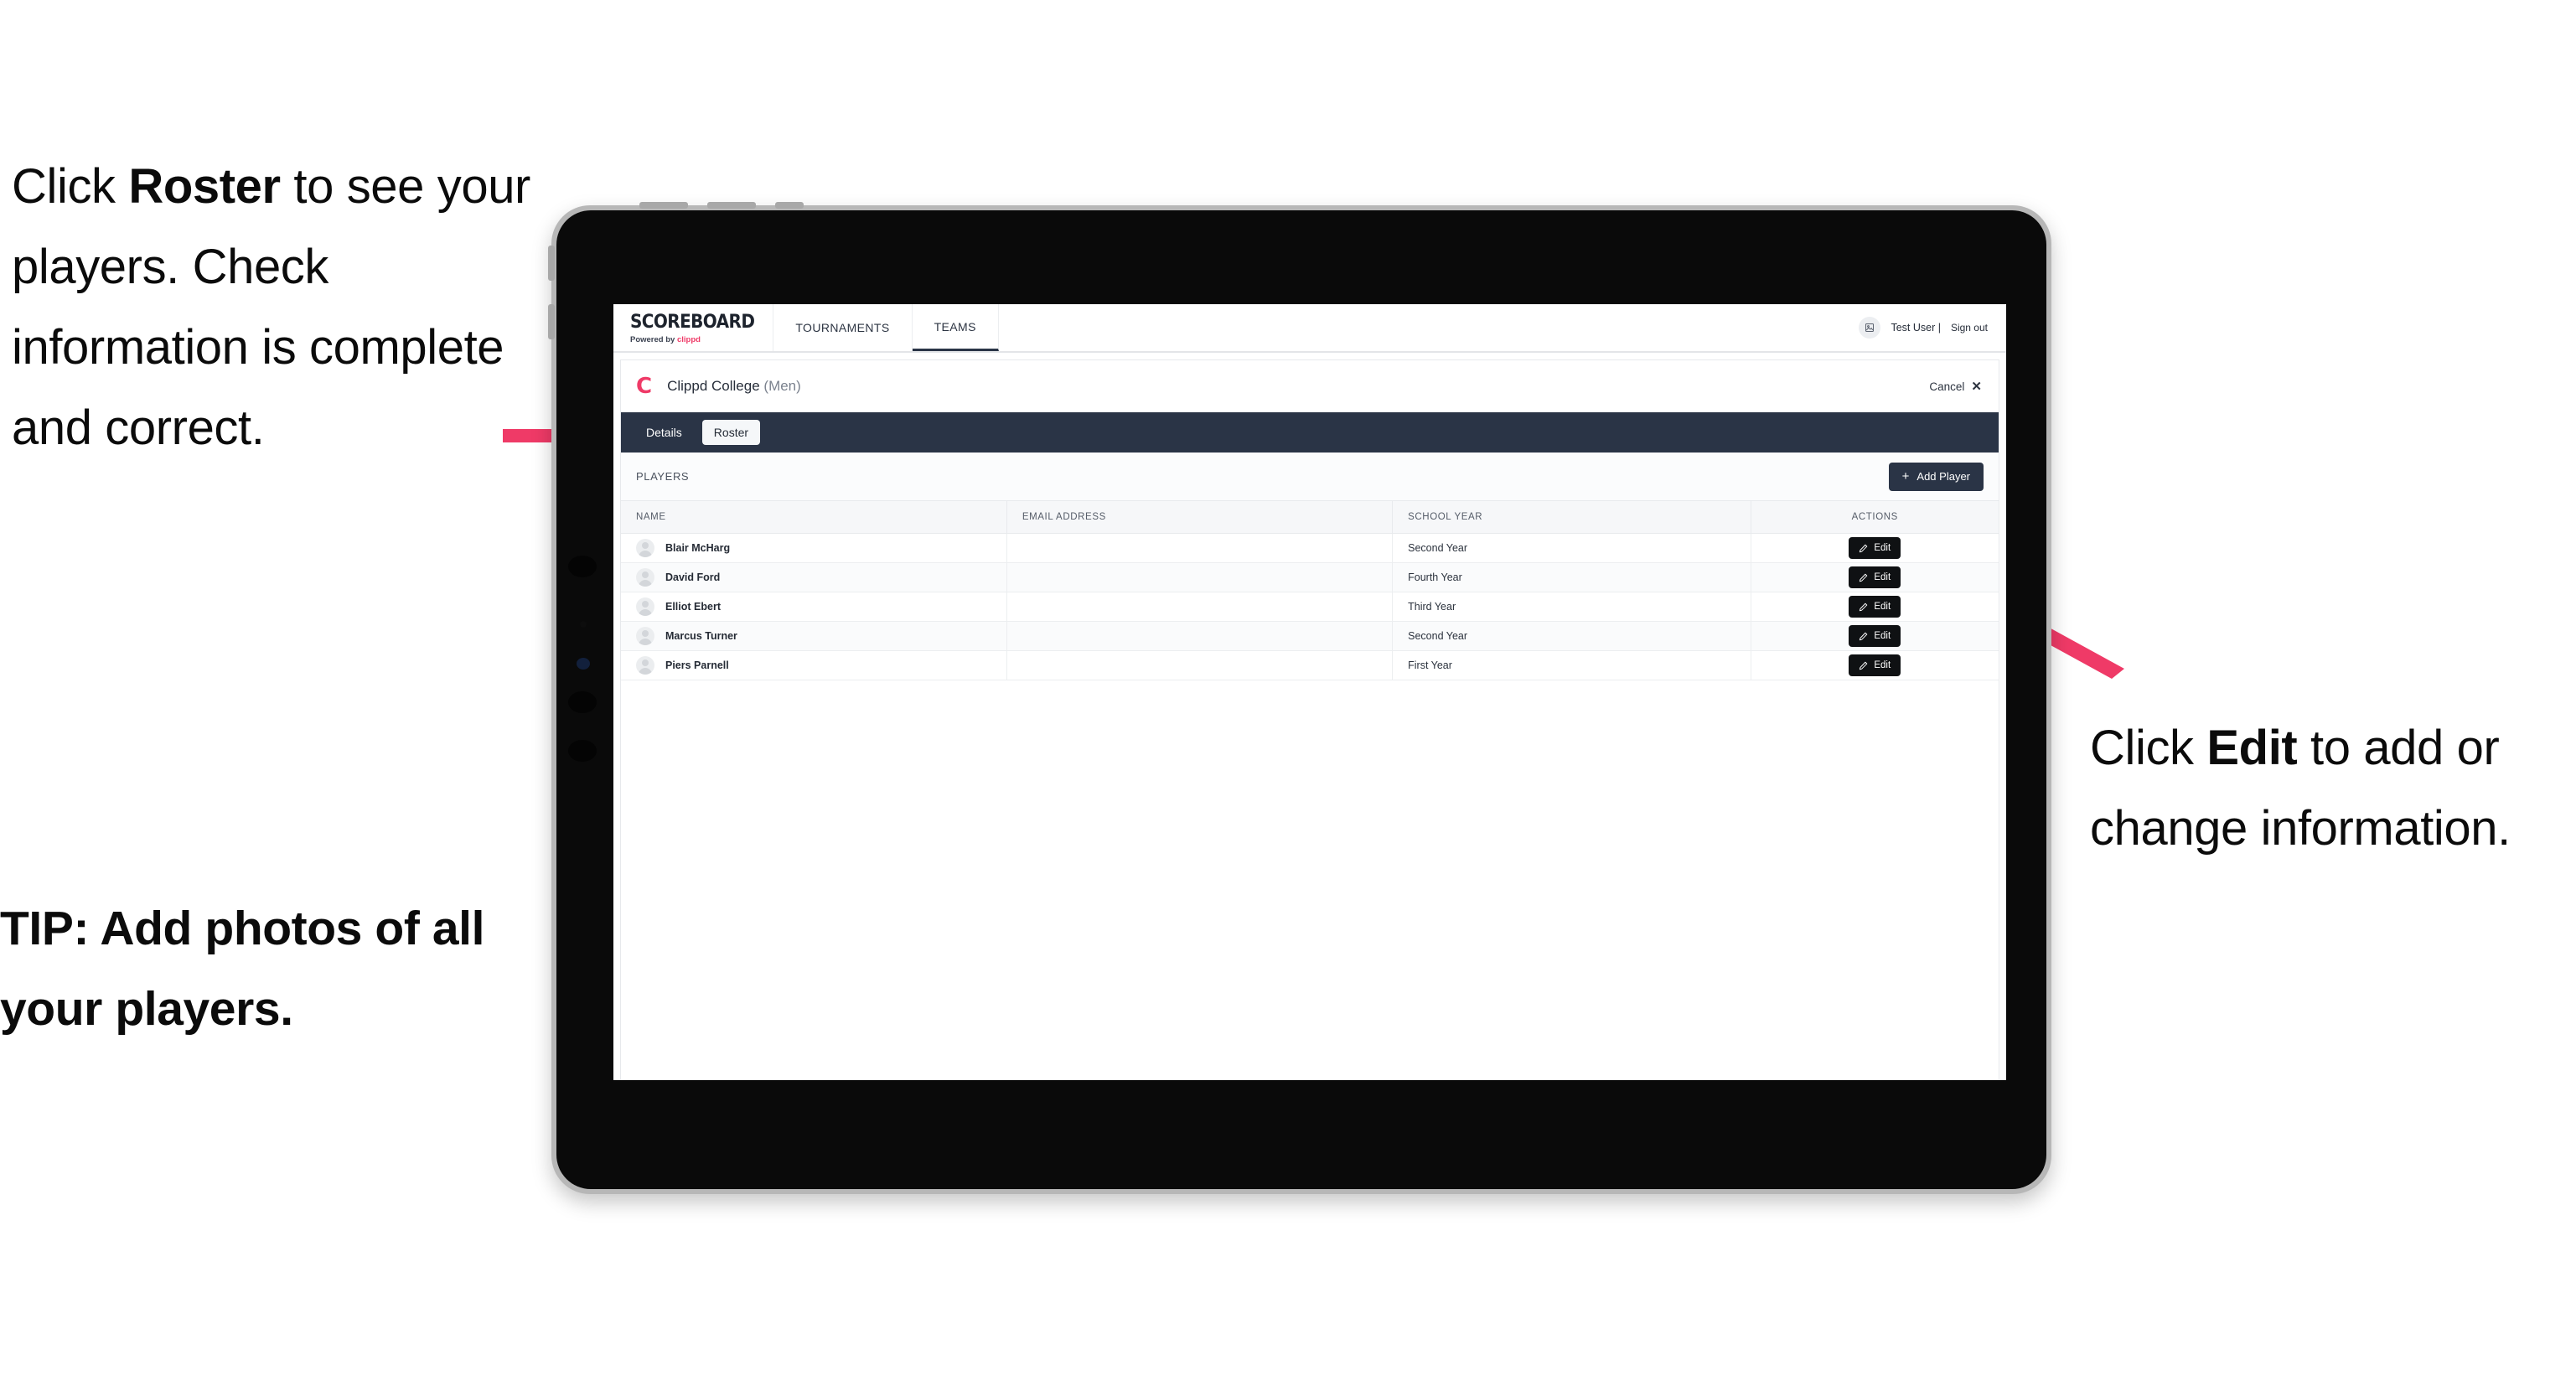 The image size is (2576, 1386). I want to click on annotation-left-prefix: Click, so click(70, 186).